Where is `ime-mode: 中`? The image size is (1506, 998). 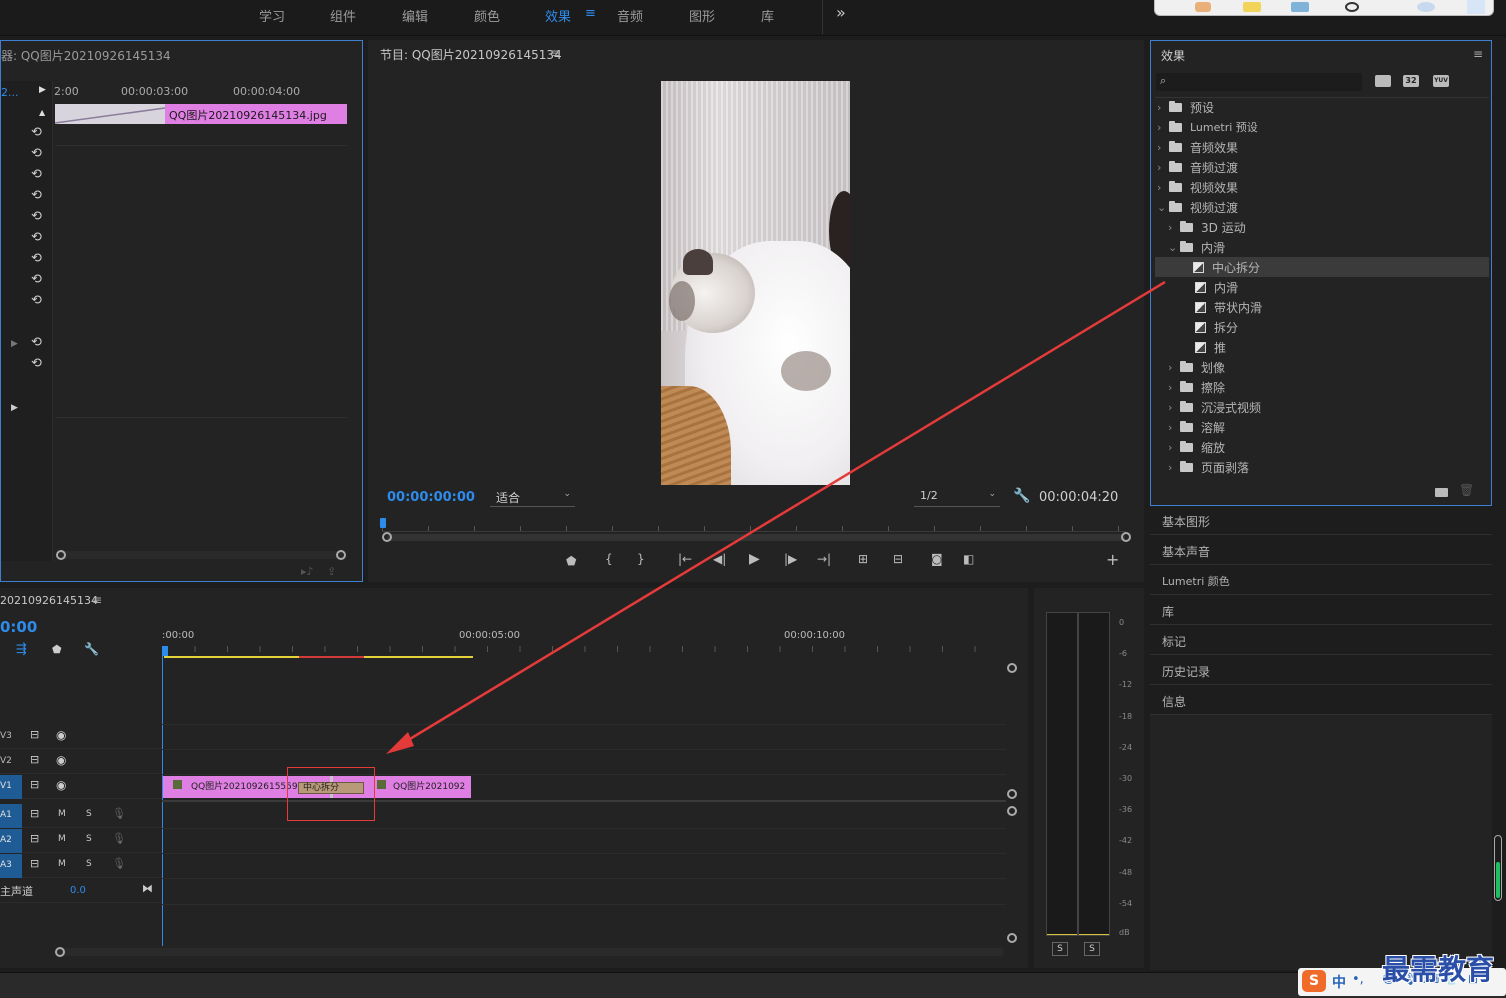
ime-mode: 中 is located at coordinates (1339, 982).